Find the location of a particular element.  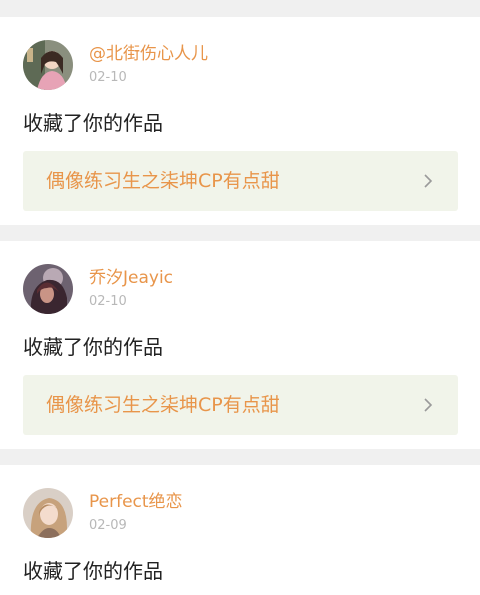

username: 乔汐Jeayic is located at coordinates (131, 278).